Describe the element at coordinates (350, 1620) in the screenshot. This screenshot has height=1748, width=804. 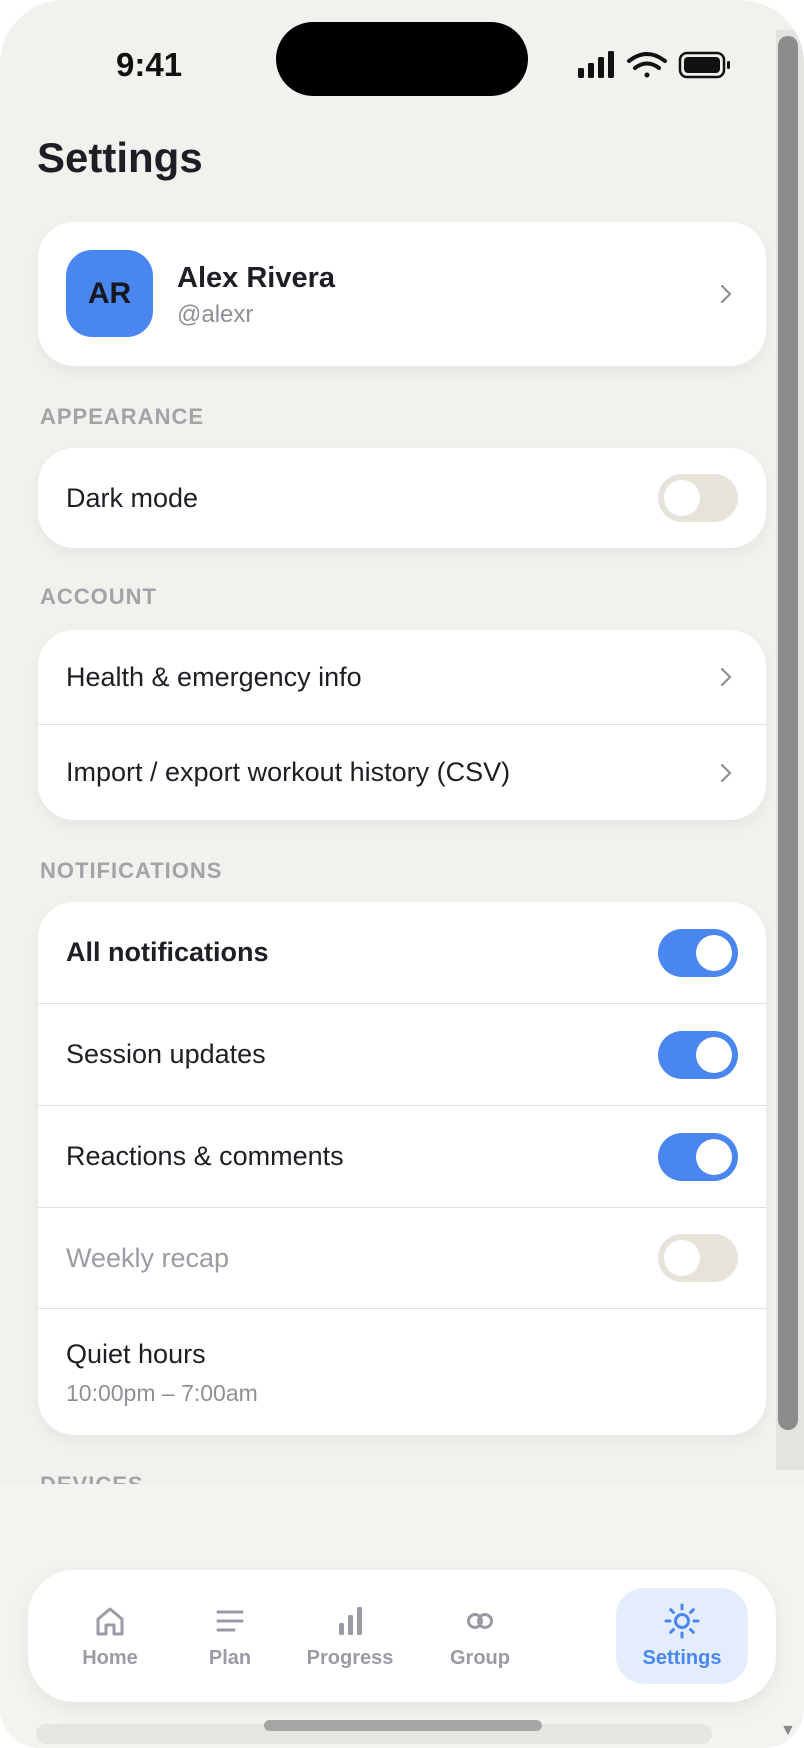
I see `bar-chart-icon` at that location.